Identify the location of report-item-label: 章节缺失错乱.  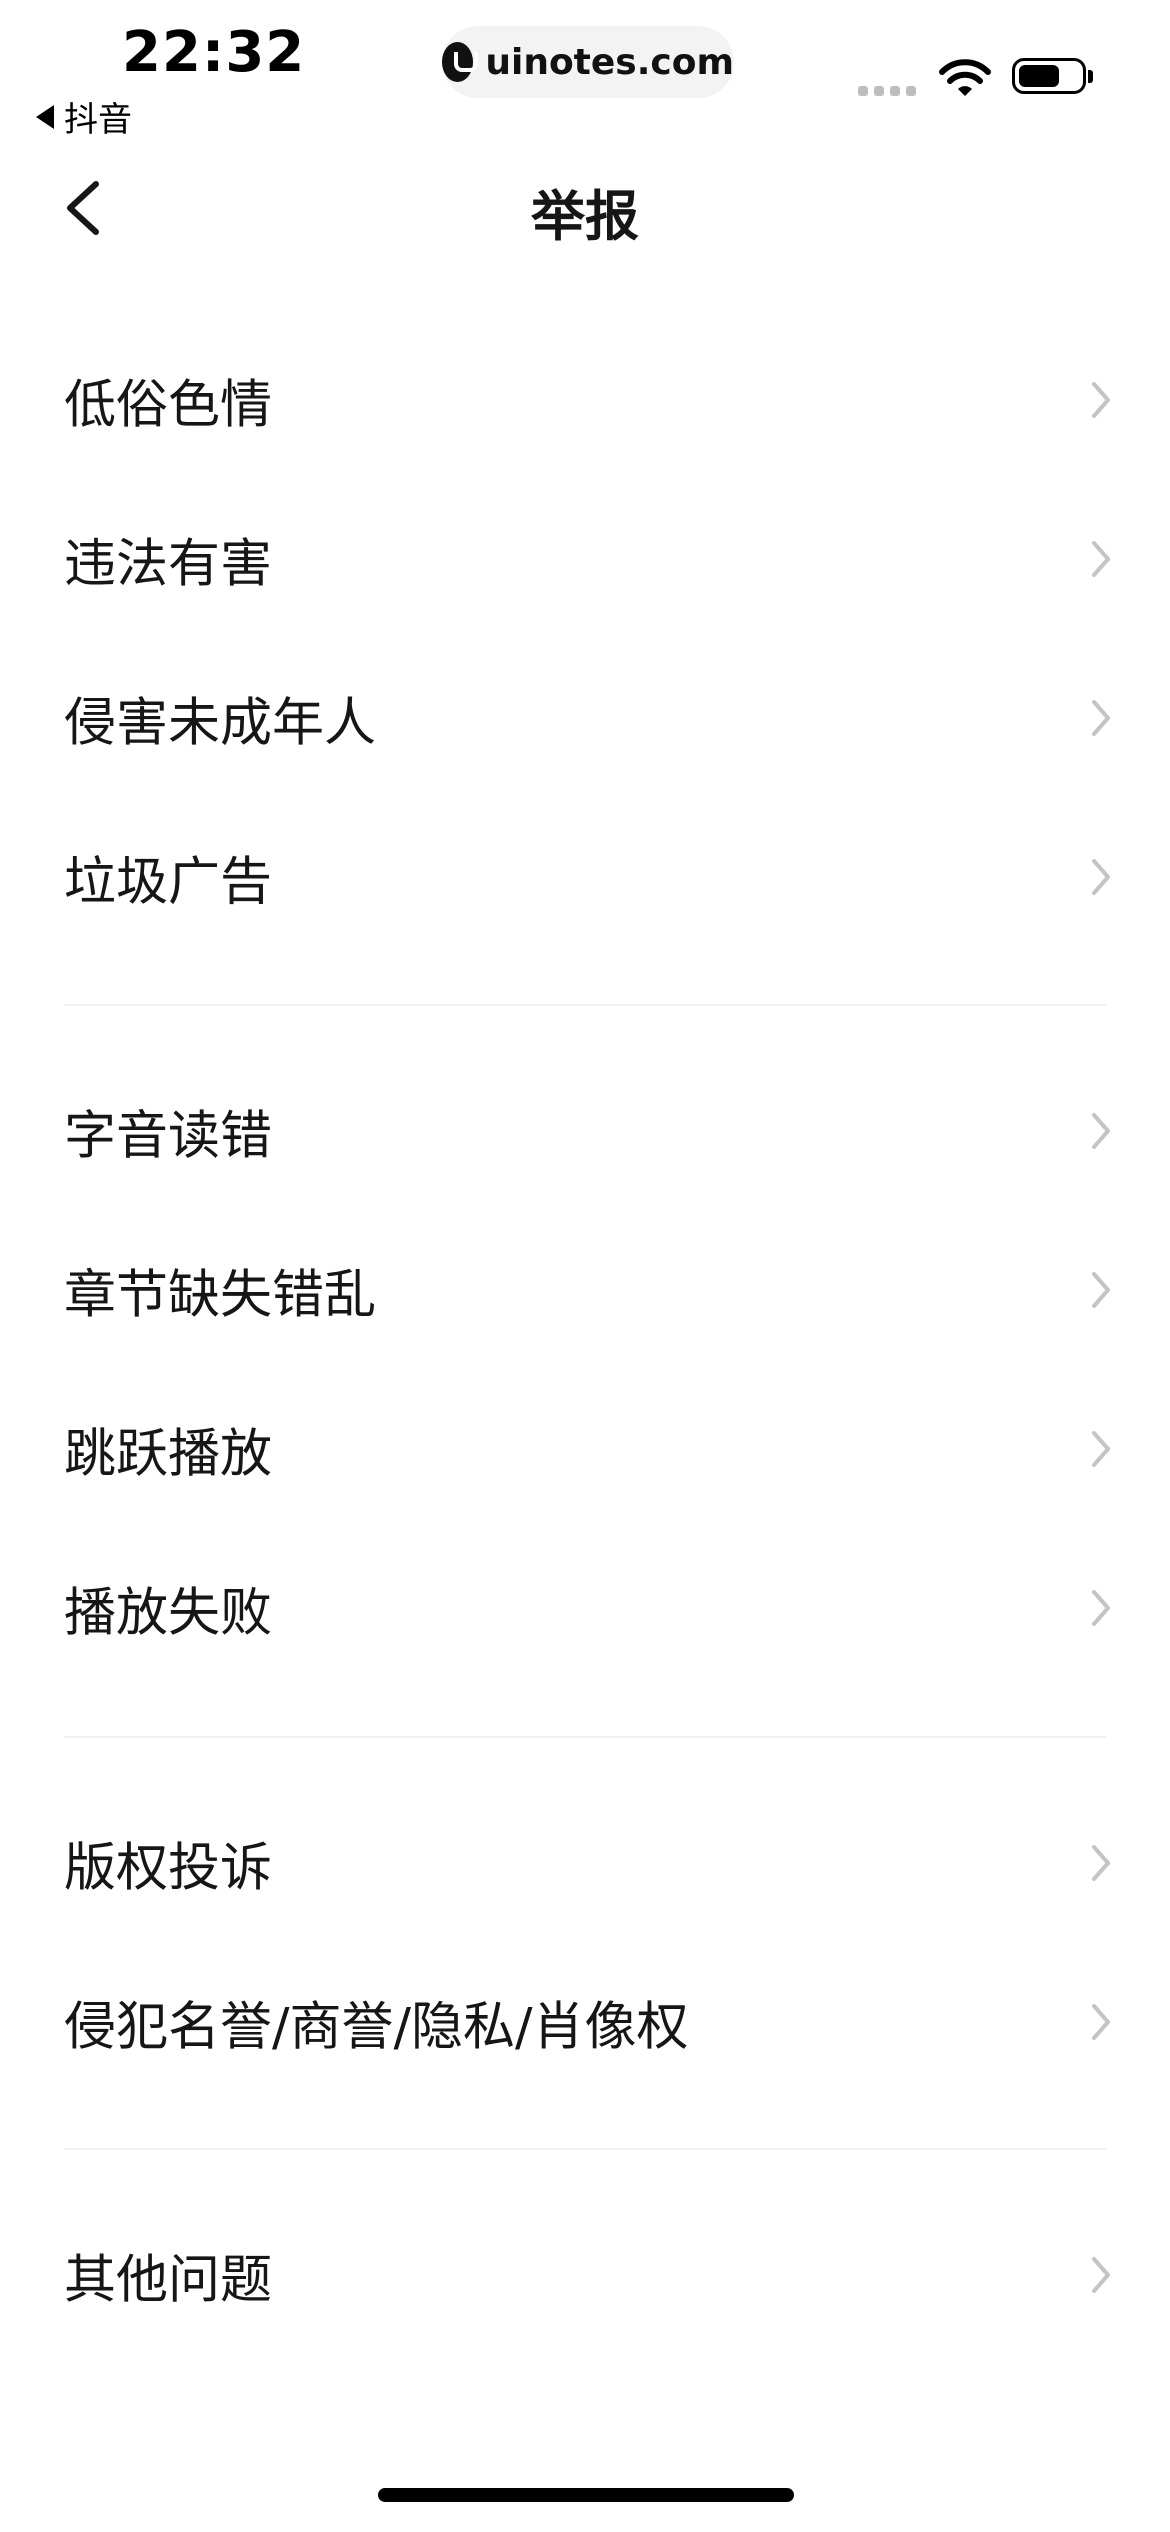
(220, 1295).